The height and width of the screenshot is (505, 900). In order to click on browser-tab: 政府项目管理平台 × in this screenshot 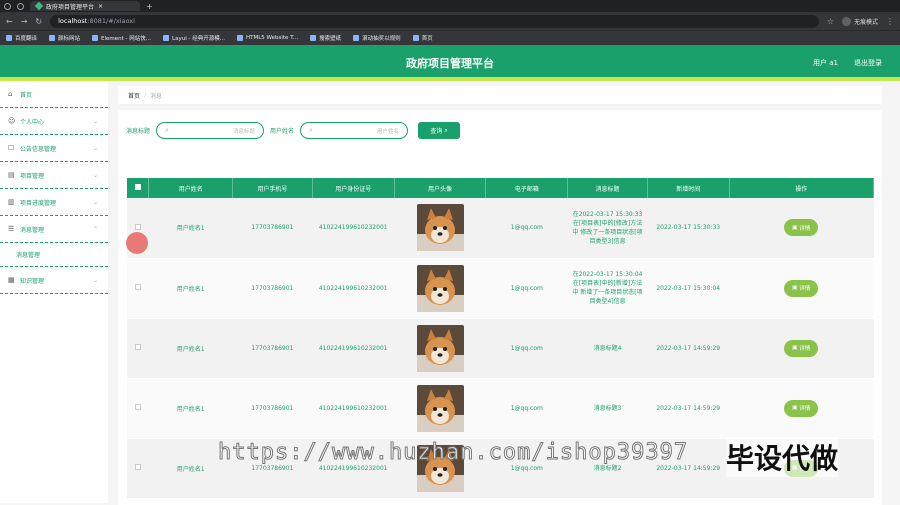, I will do `click(85, 6)`.